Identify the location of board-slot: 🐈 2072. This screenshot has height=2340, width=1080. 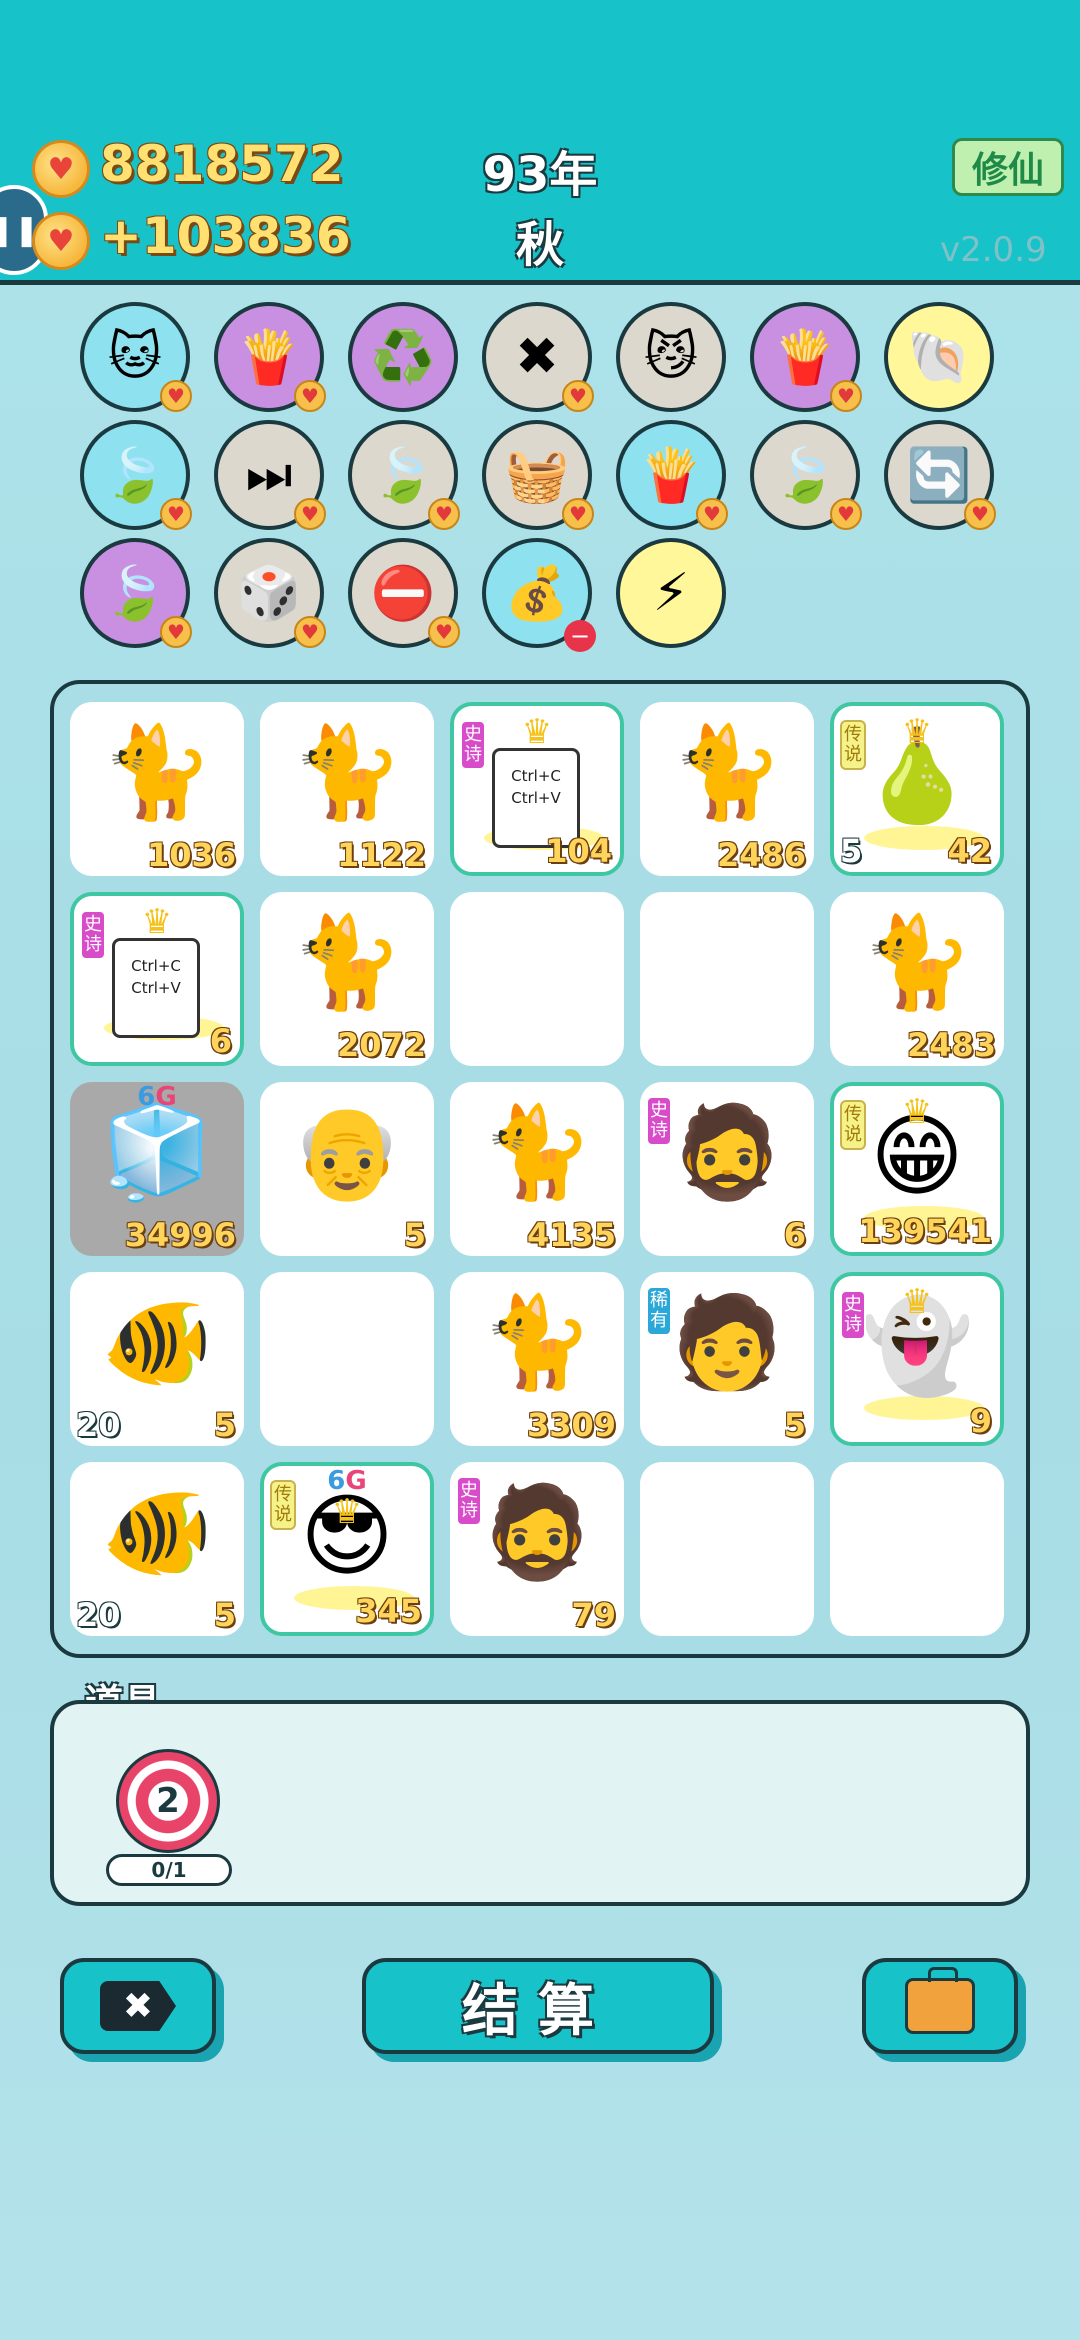
(347, 979).